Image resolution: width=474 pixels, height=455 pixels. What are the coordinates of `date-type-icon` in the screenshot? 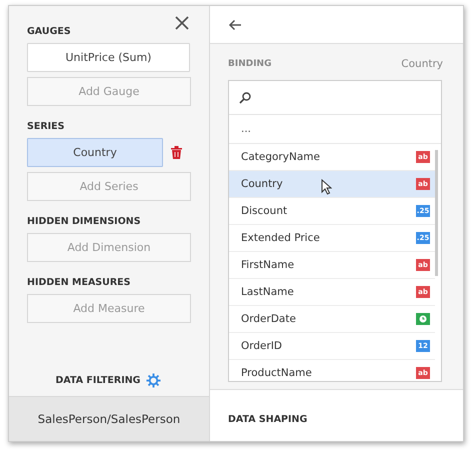 It's located at (423, 319).